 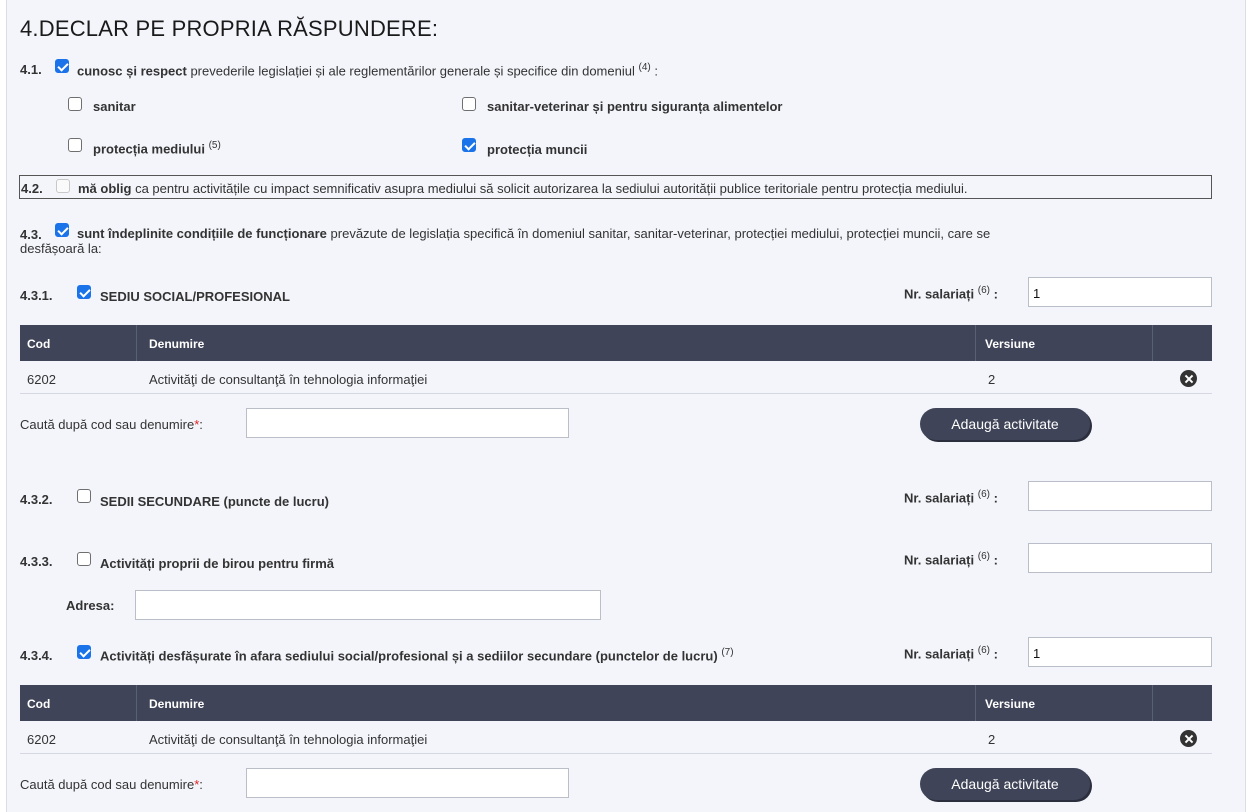 I want to click on footnote-7: (7), so click(x=727, y=652).